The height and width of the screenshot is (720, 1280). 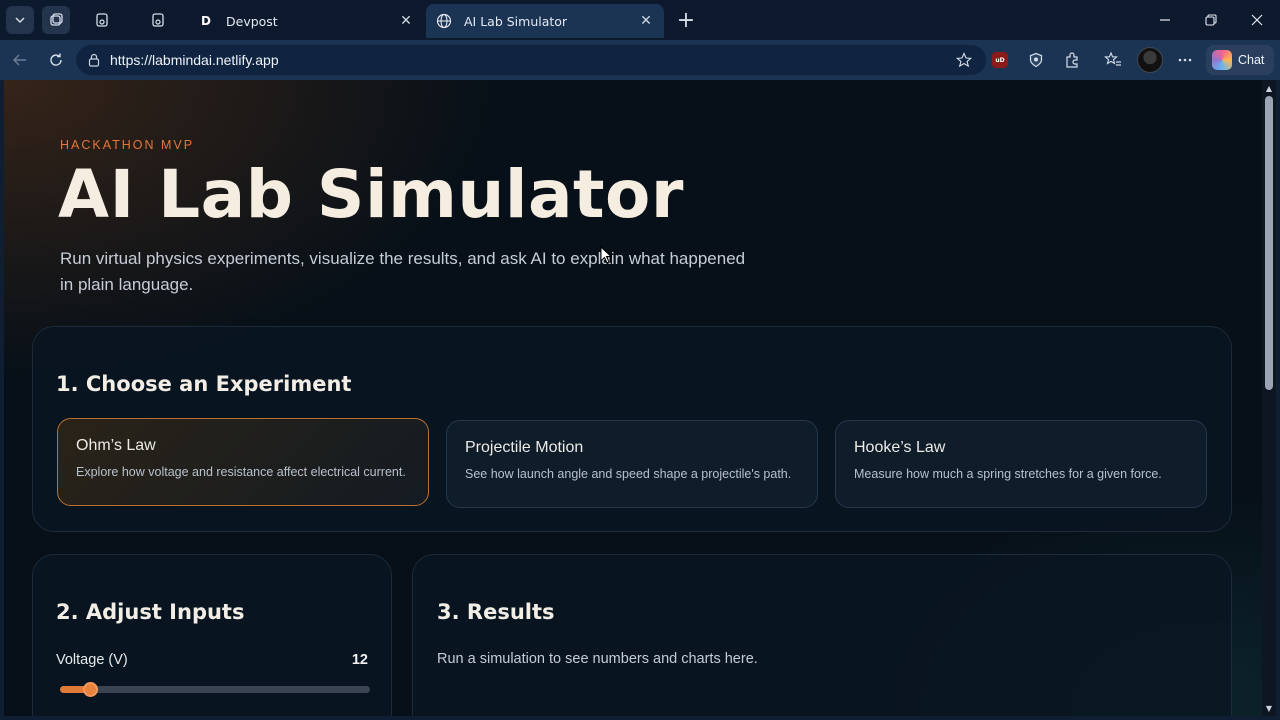 I want to click on tab-label: AI Lab Simulator, so click(x=516, y=21).